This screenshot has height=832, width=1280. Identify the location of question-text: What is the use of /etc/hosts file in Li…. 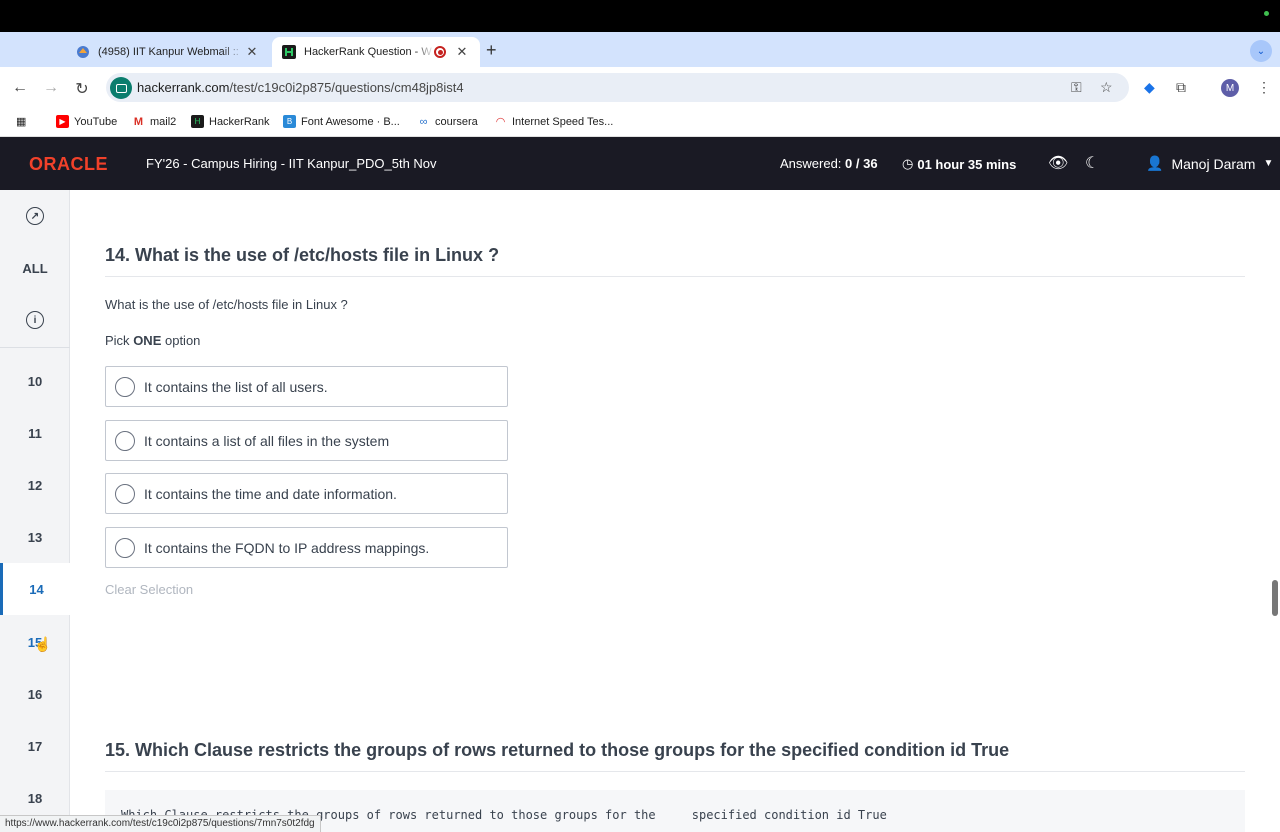
(226, 304).